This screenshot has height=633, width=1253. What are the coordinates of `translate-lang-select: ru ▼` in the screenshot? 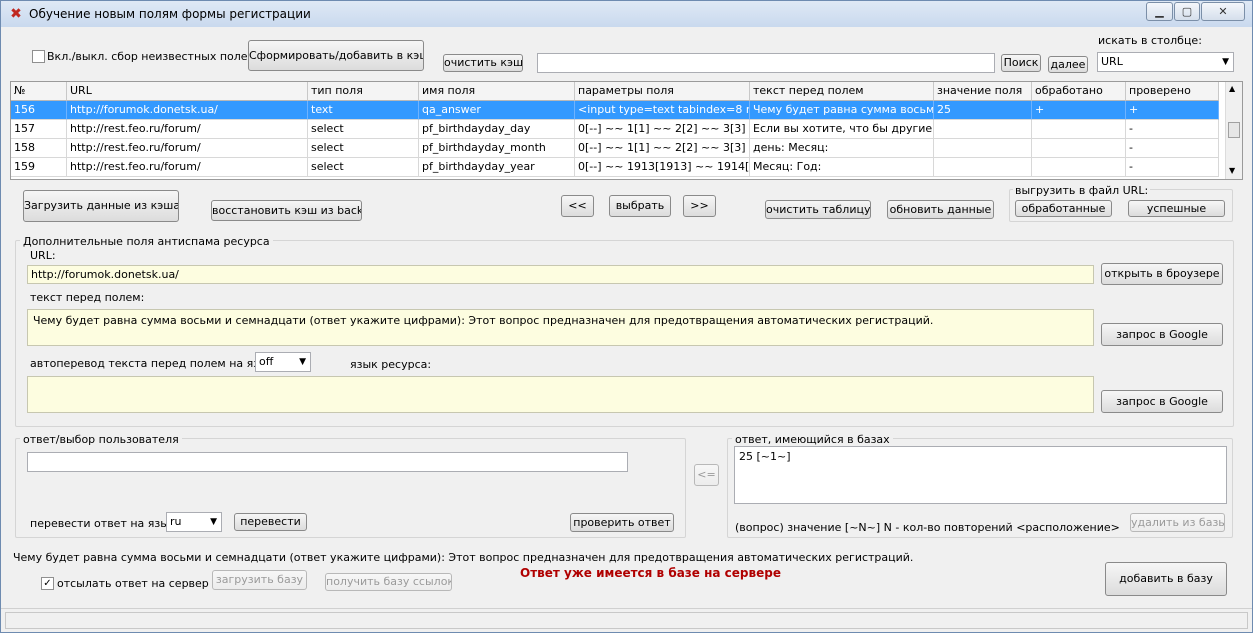 It's located at (194, 522).